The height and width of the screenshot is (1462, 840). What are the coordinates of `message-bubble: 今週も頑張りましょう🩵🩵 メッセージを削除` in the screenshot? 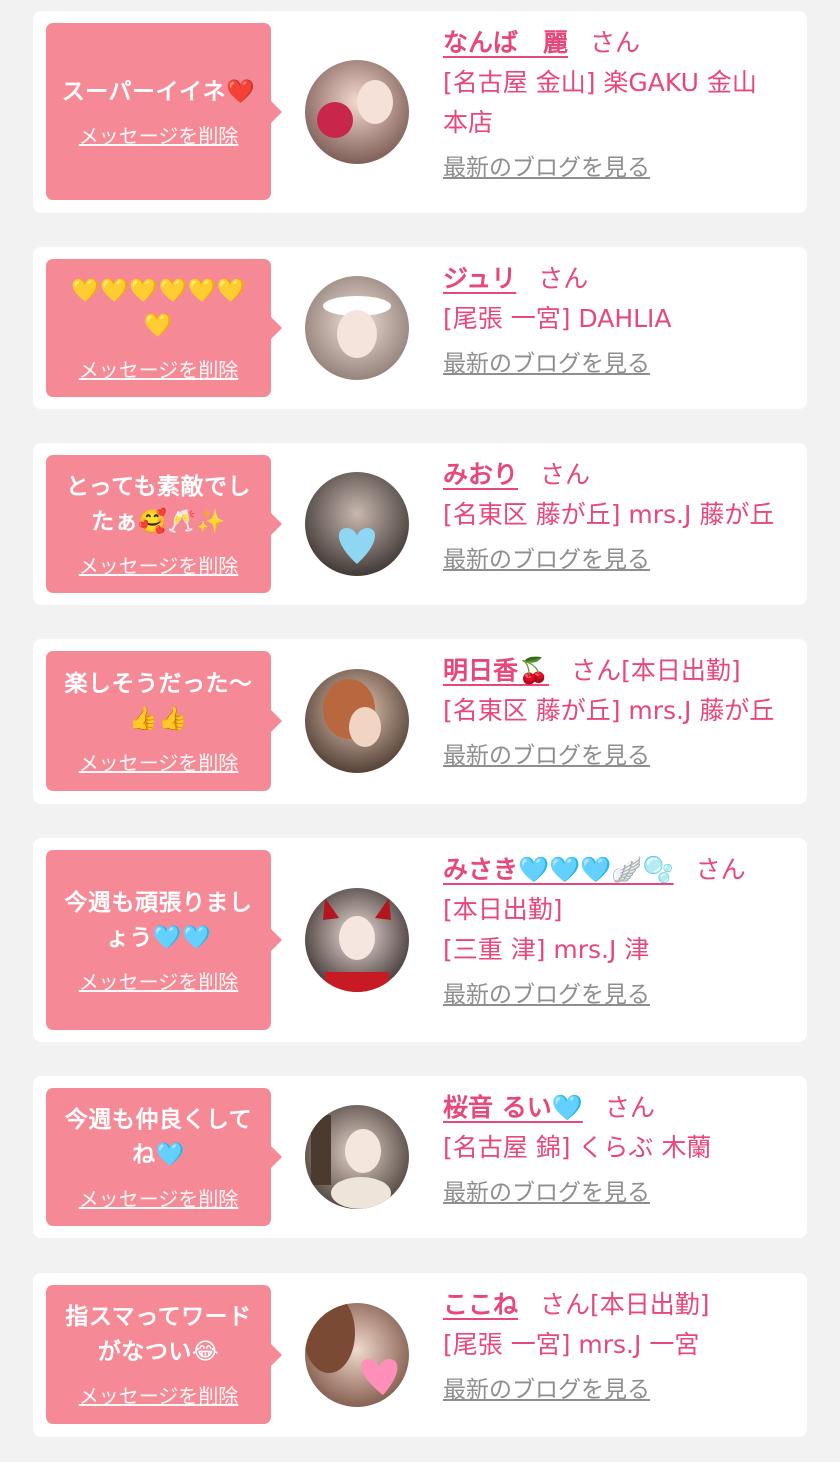 It's located at (164, 940).